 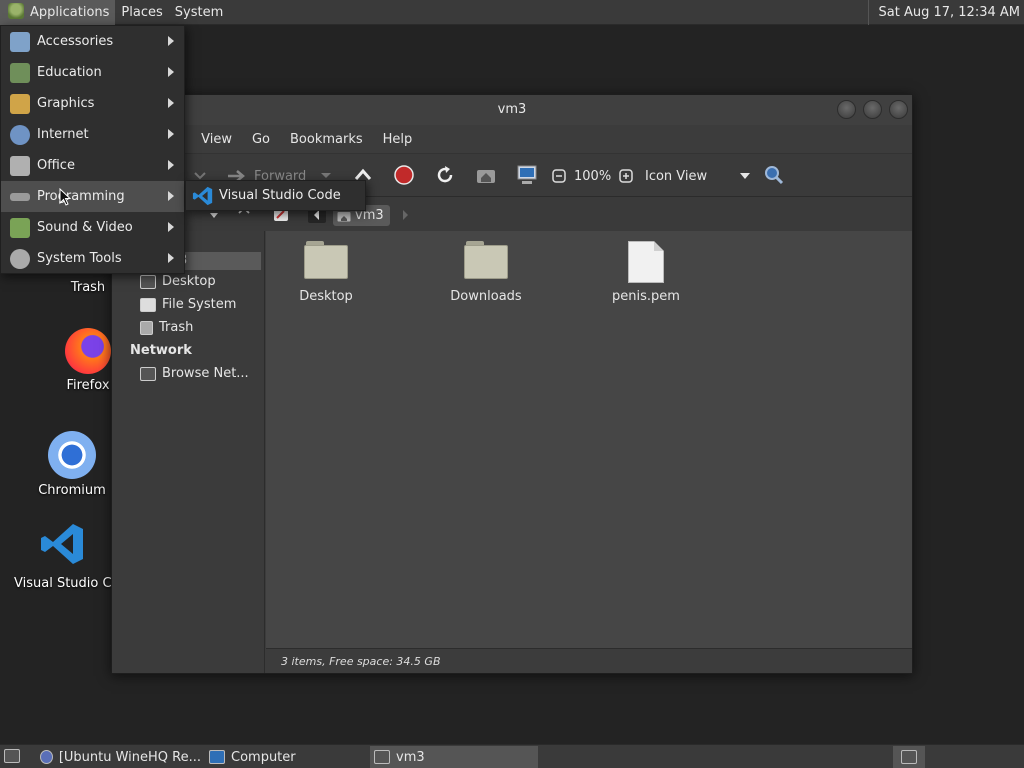 I want to click on sidebar-item-file-system: File System, so click(x=188, y=304).